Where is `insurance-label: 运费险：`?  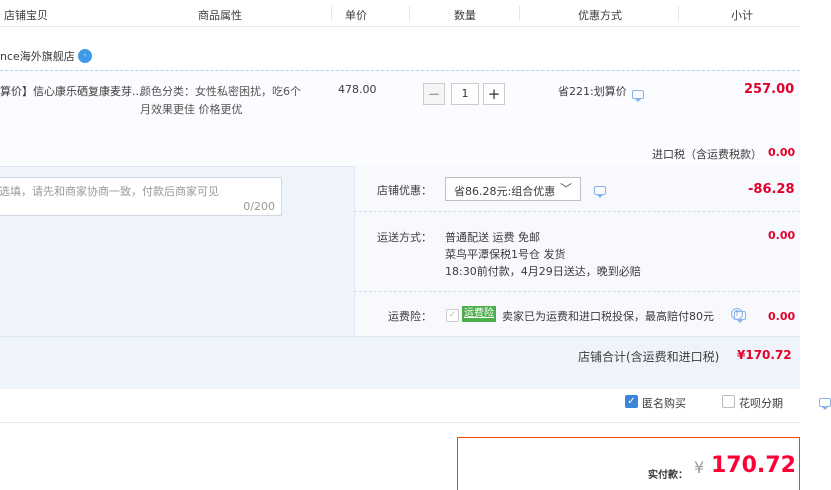
insurance-label: 运费险： is located at coordinates (410, 316).